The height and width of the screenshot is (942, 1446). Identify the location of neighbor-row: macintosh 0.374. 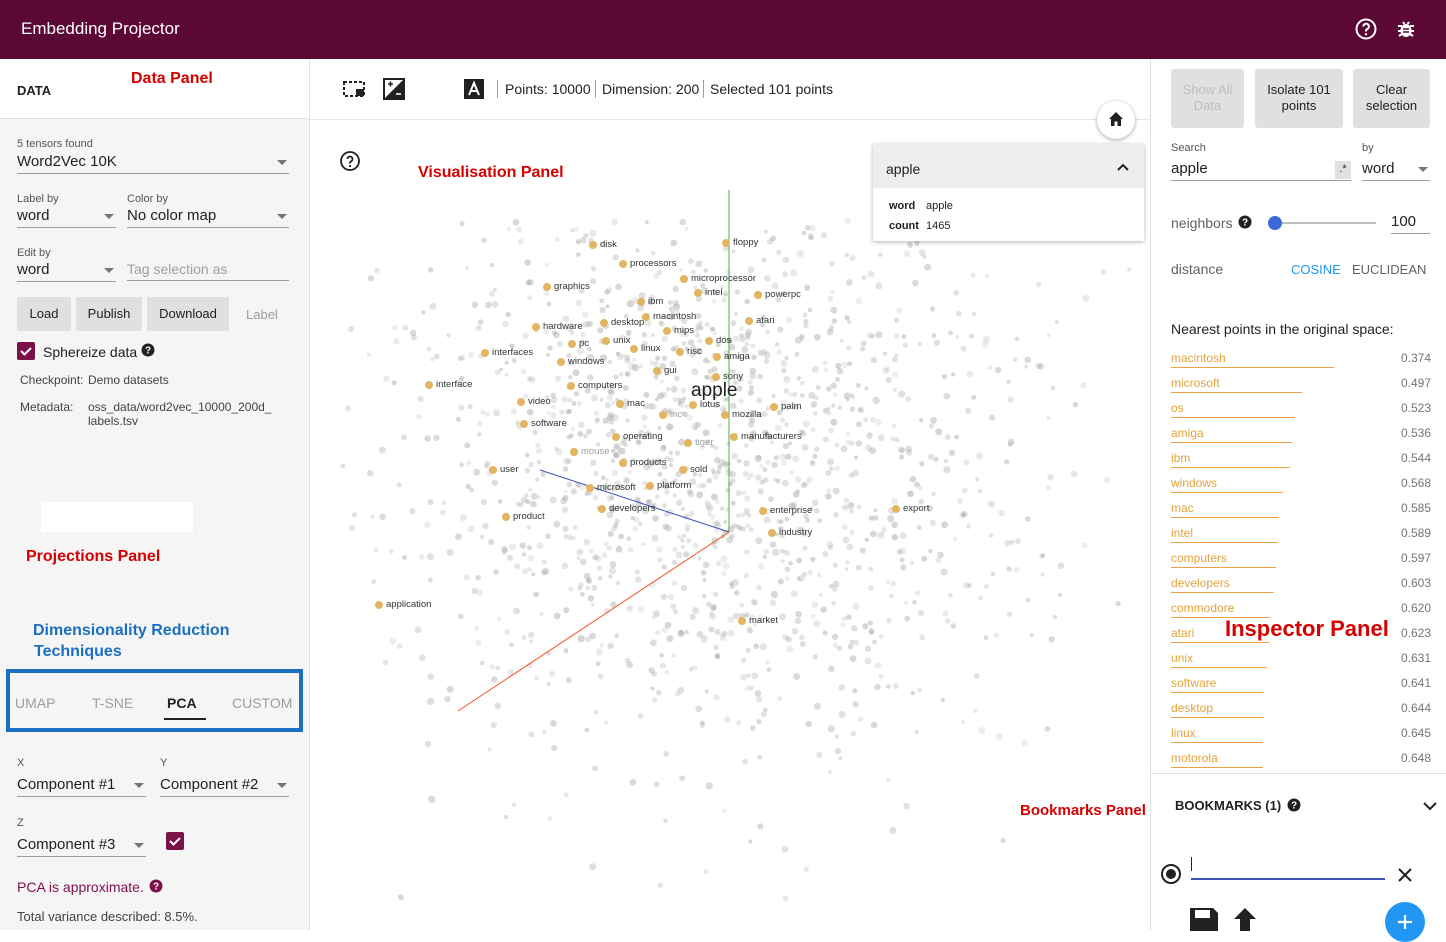
(1301, 363).